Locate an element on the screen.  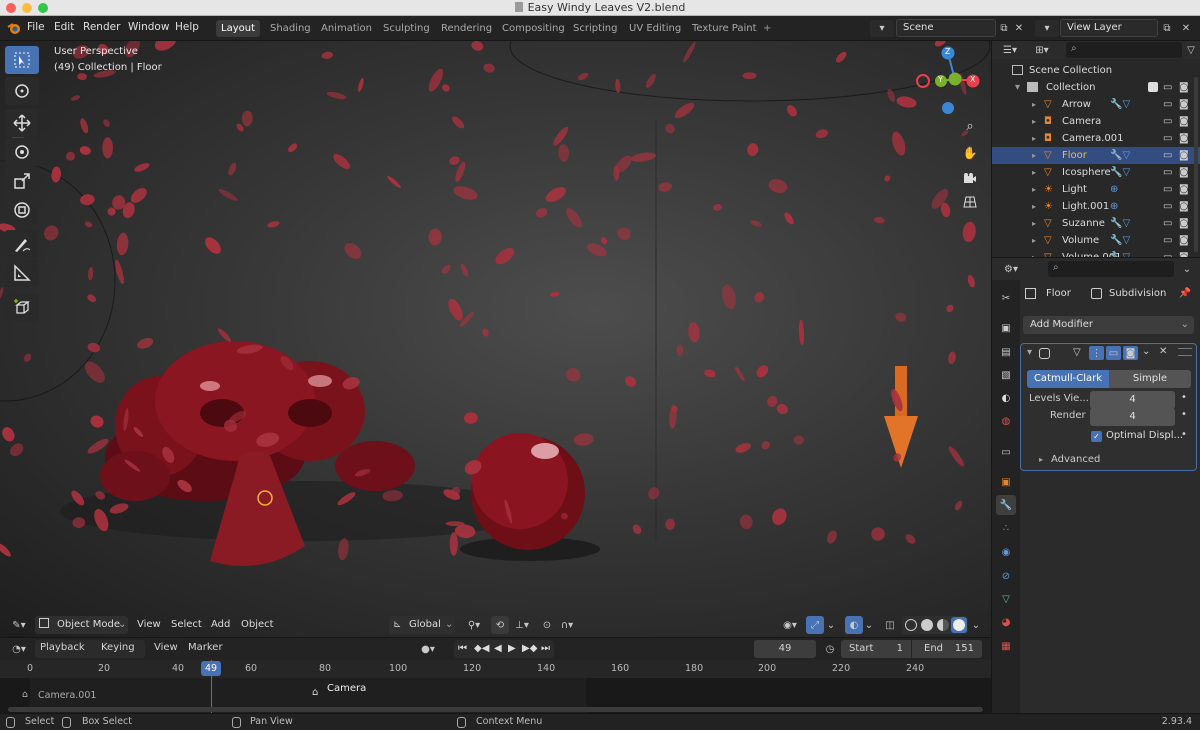
menu-object: Object is located at coordinates (257, 625).